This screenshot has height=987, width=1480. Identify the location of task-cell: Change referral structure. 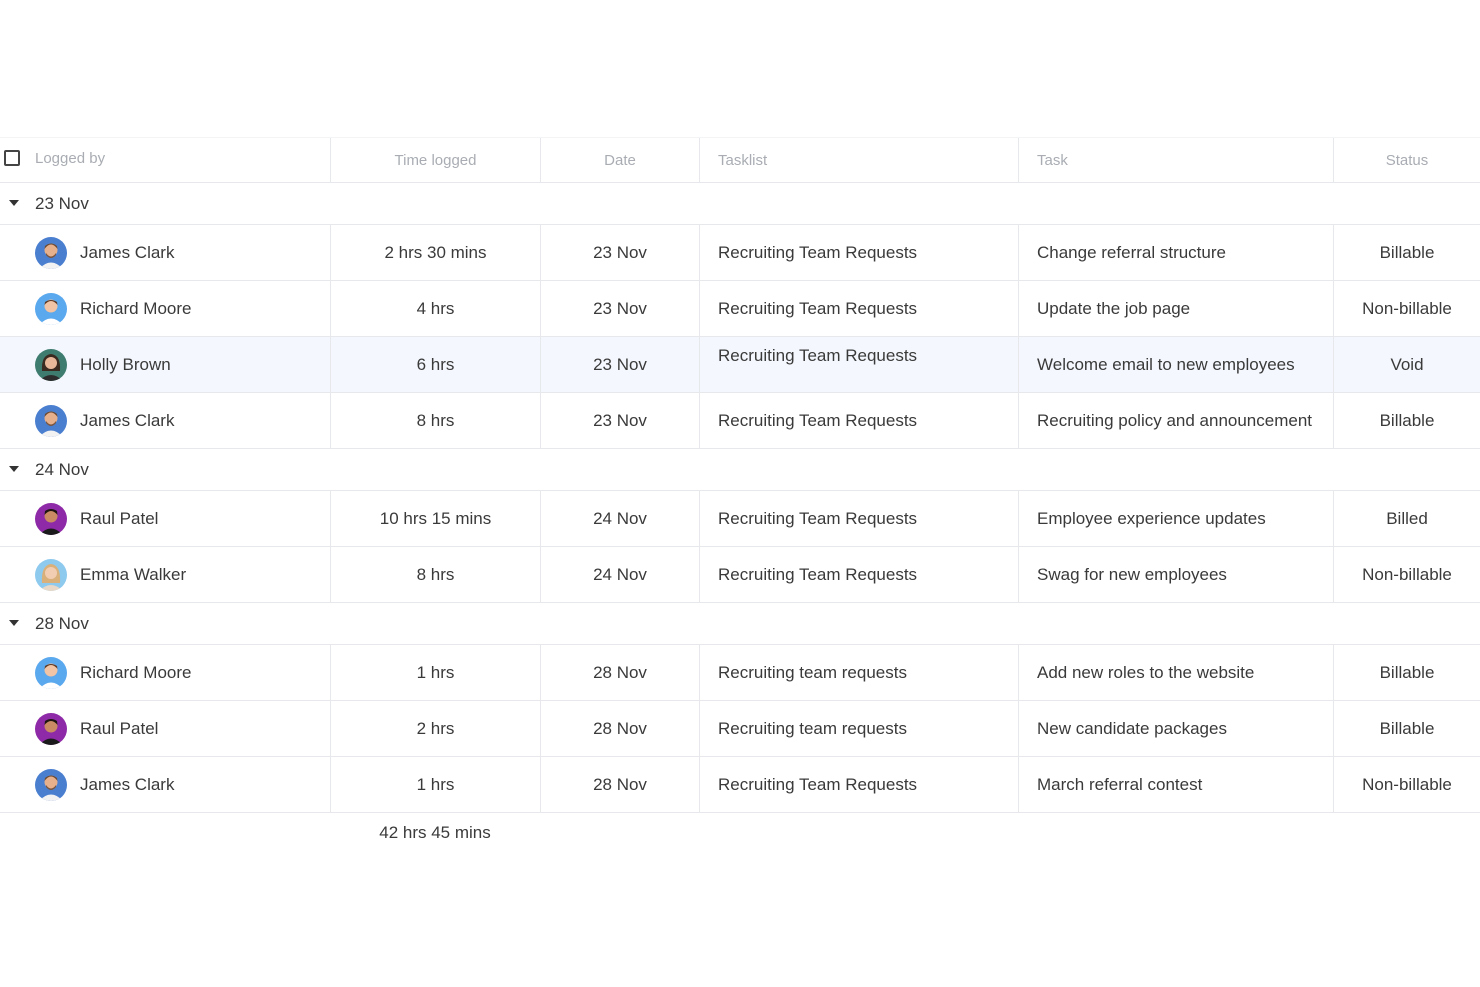
(1175, 252).